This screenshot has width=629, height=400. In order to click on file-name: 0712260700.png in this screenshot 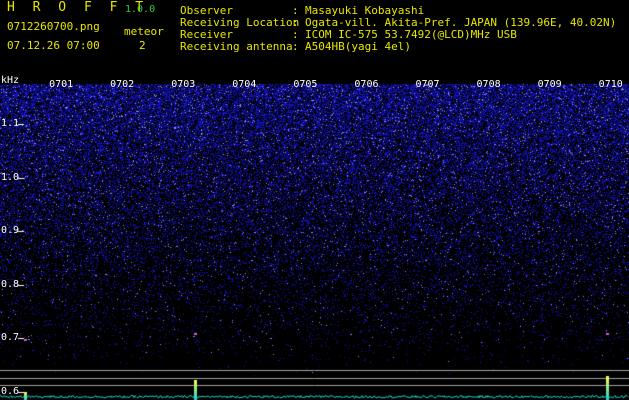, I will do `click(53, 26)`.